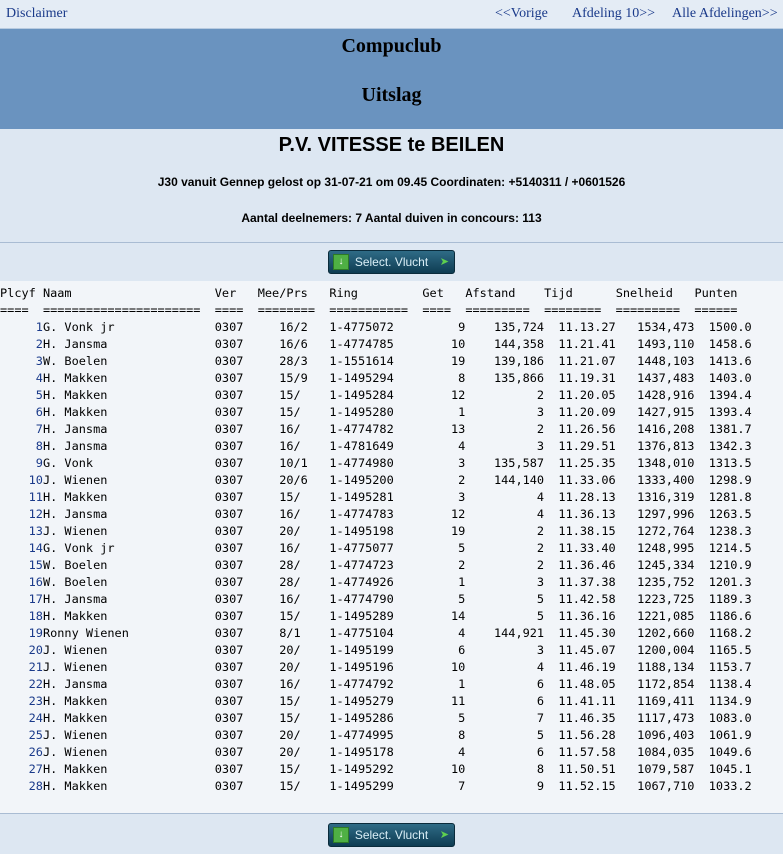 This screenshot has width=783, height=854. What do you see at coordinates (293, 463) in the screenshot?
I see `table-row-cell: 10/1` at bounding box center [293, 463].